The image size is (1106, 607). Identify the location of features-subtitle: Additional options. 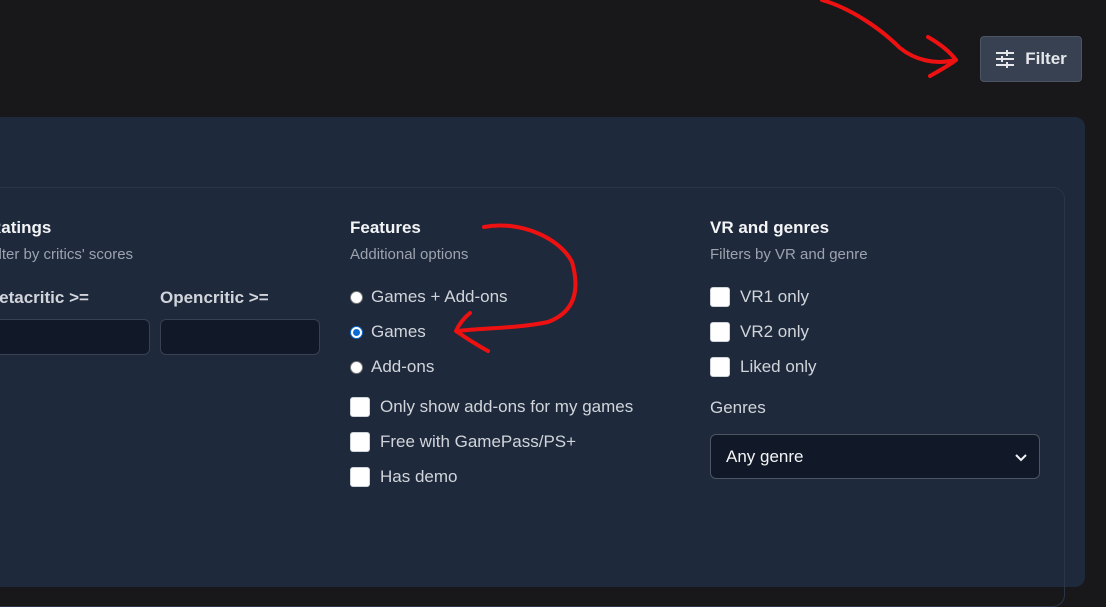
(409, 254).